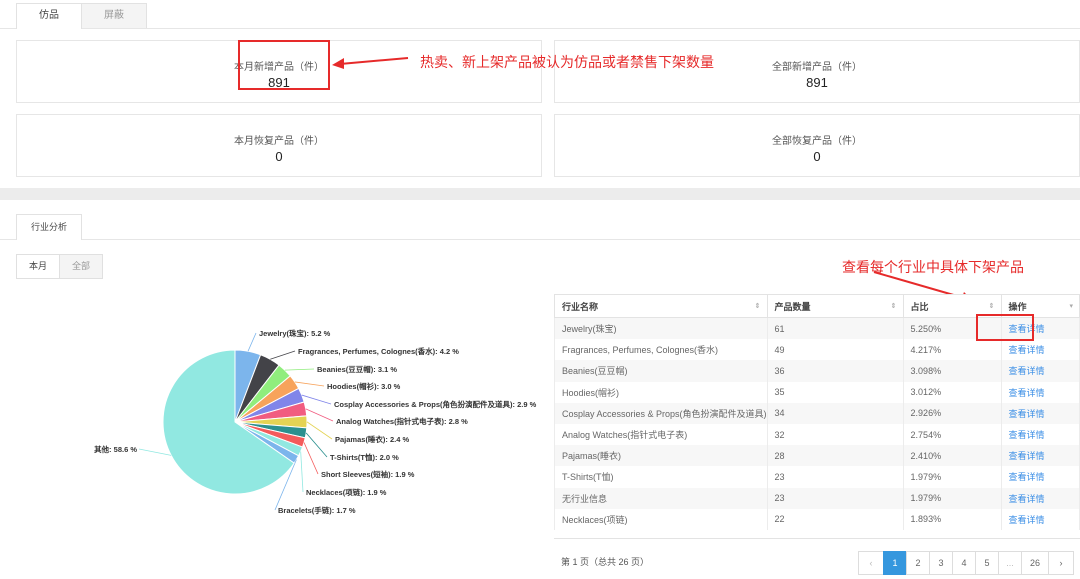 The height and width of the screenshot is (579, 1080). Describe the element at coordinates (661, 328) in the screenshot. I see `industry-name: Jewelry(珠宝)` at that location.